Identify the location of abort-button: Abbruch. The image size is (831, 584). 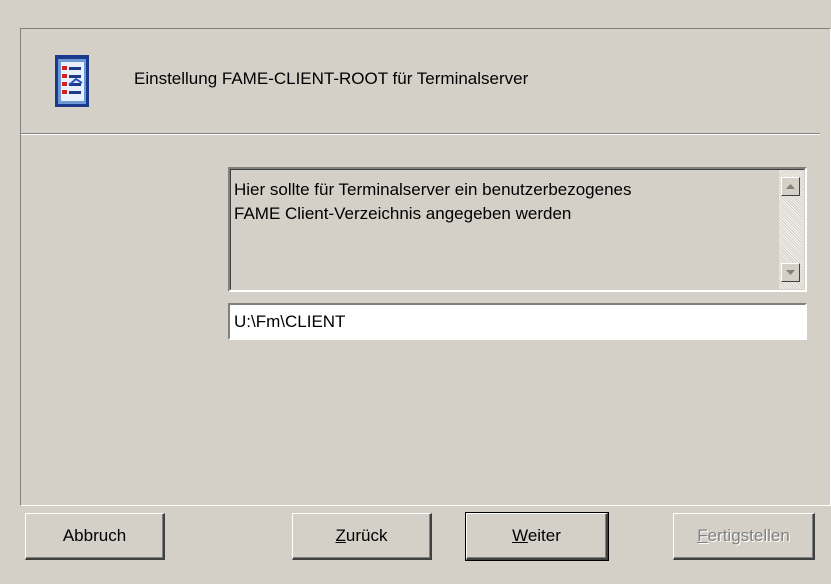
(95, 536).